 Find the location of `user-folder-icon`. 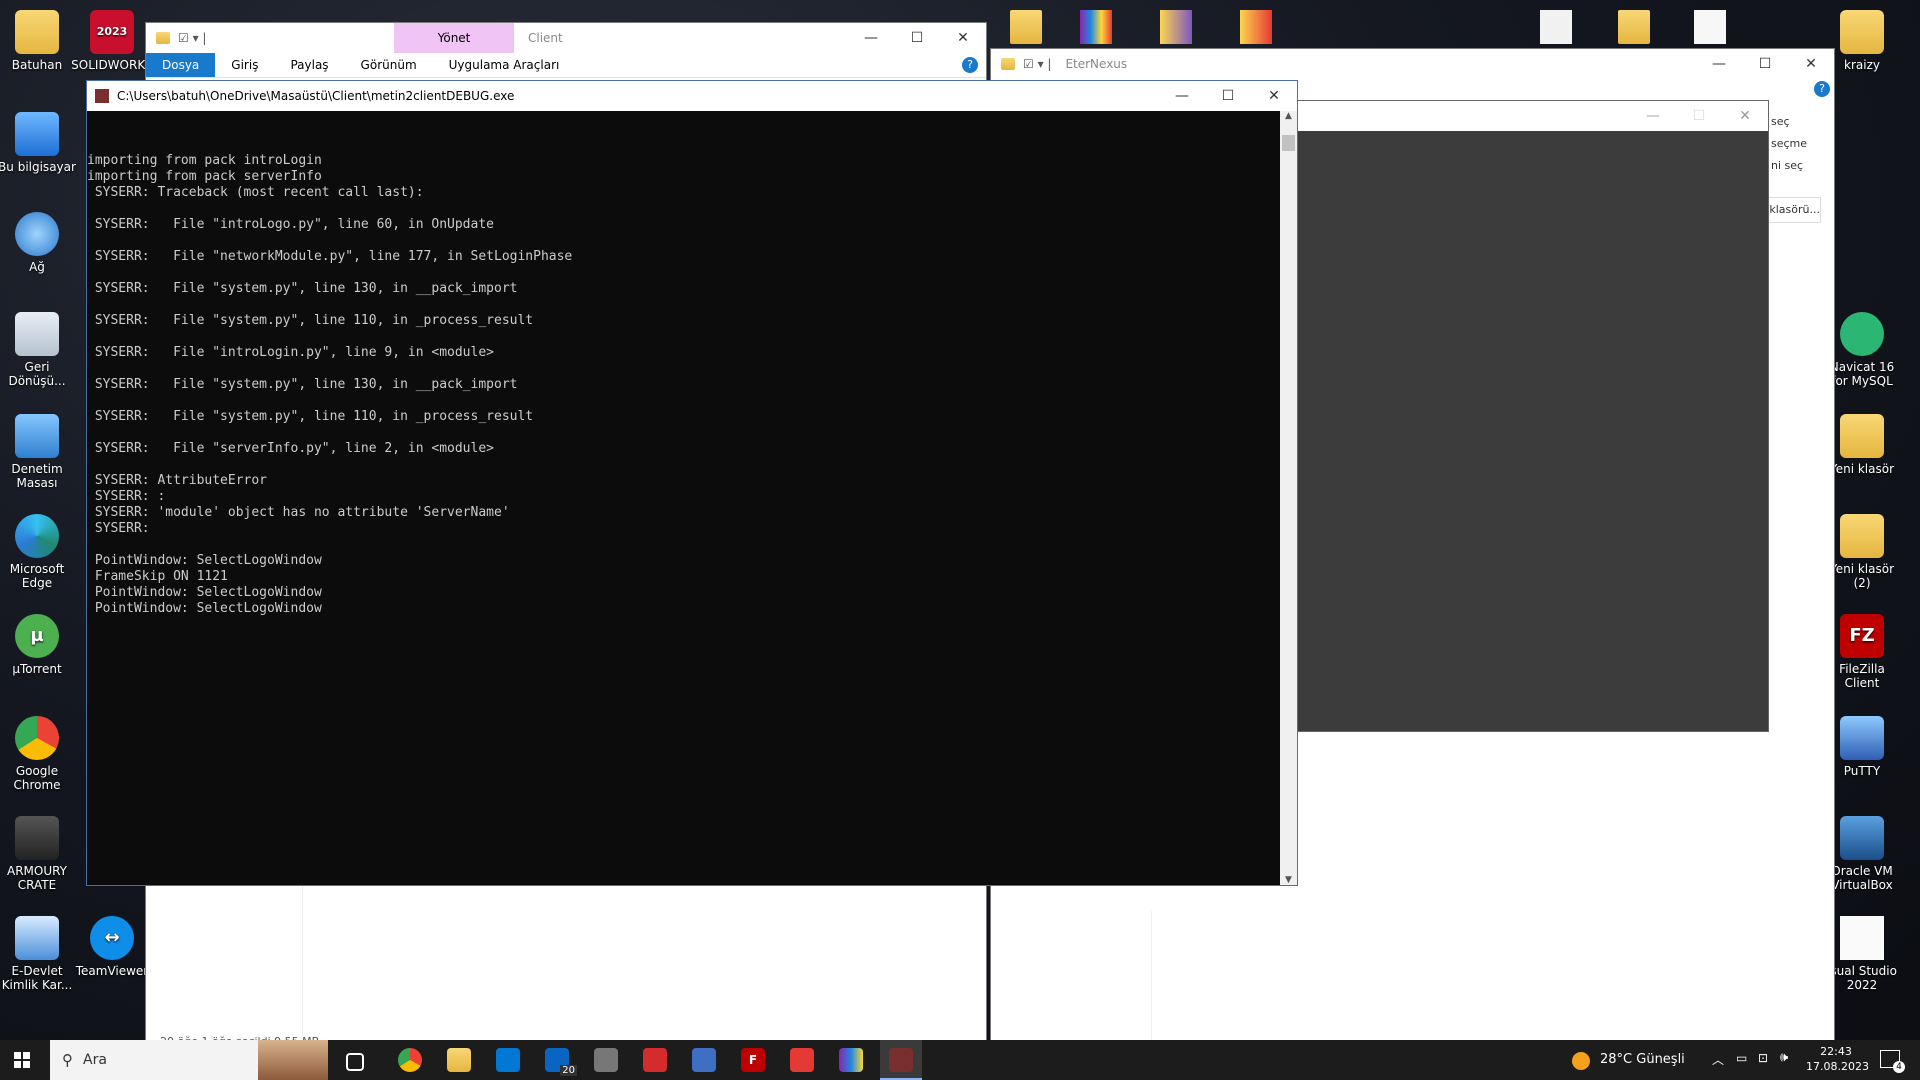

user-folder-icon is located at coordinates (37, 32).